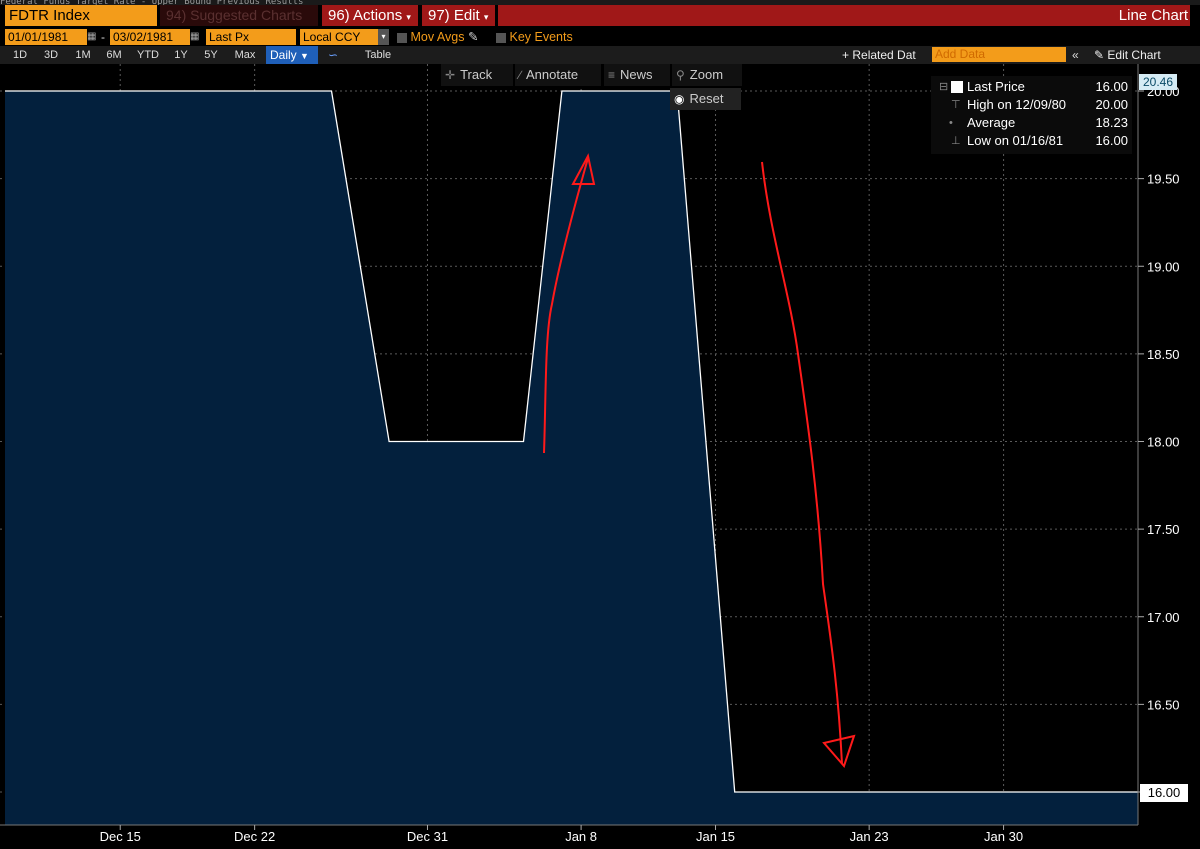 The height and width of the screenshot is (849, 1200). I want to click on suggested-charts-label: Suggested Charts, so click(246, 15).